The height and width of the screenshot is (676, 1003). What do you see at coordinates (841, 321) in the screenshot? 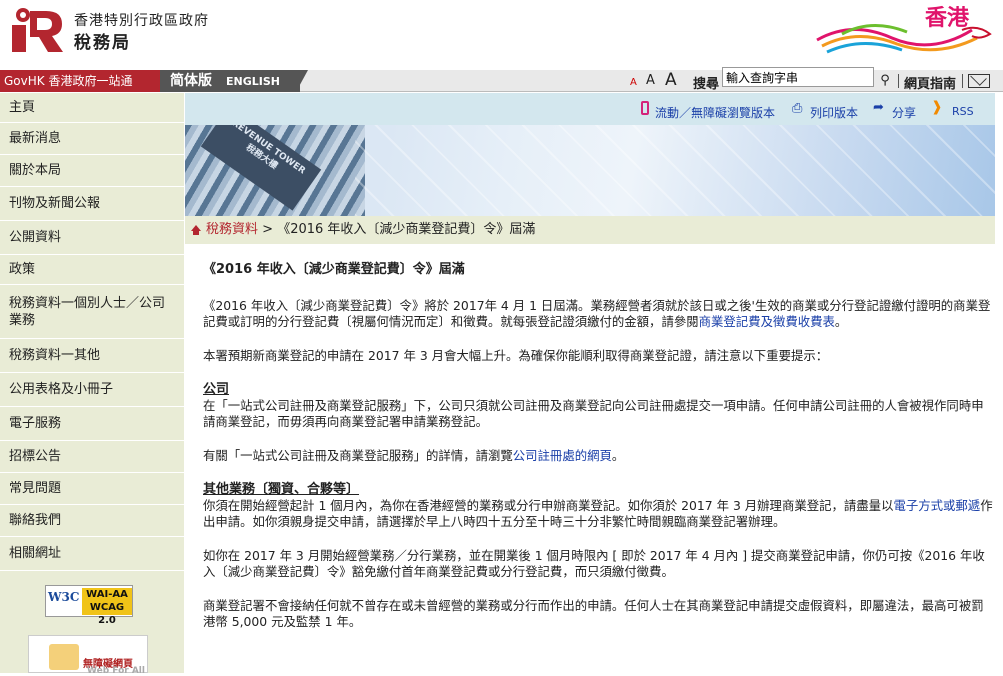
I see `paragraph-expiry-end: 。` at bounding box center [841, 321].